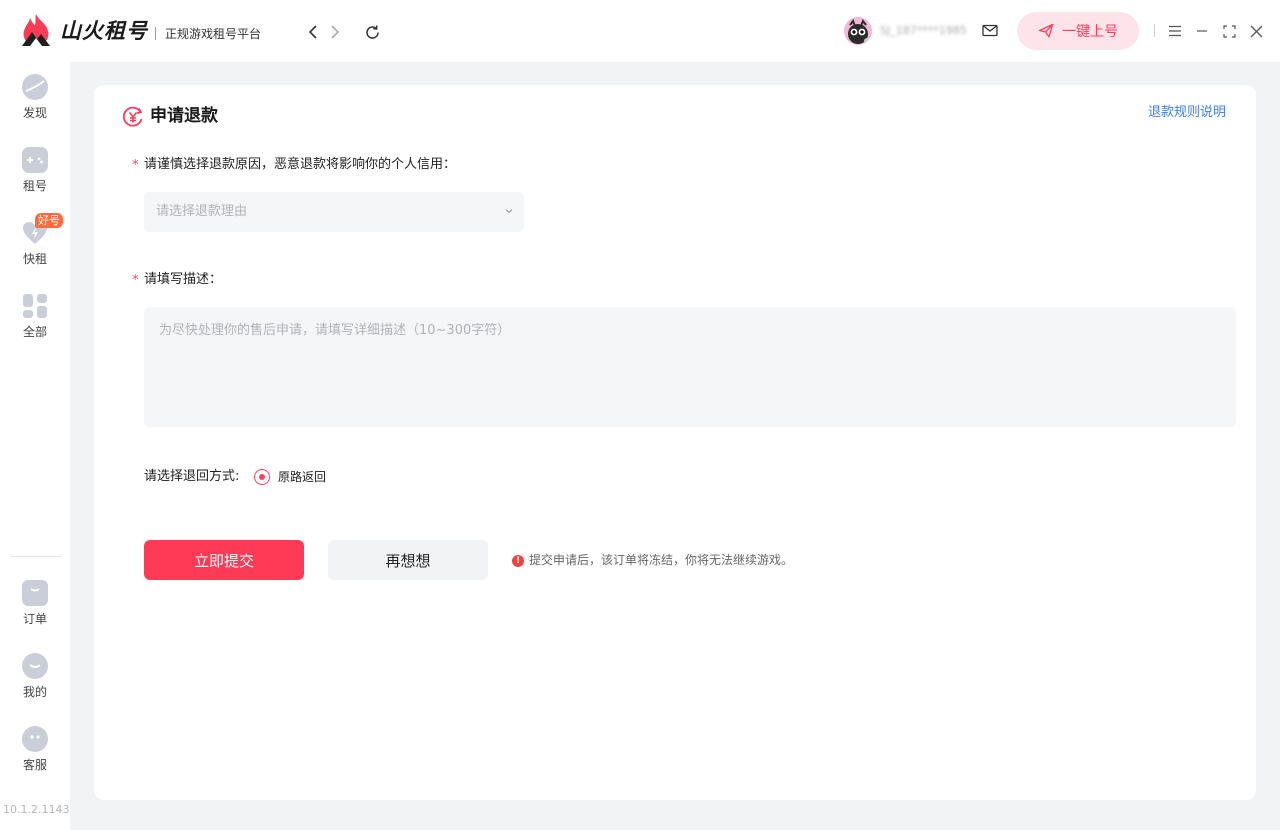 The height and width of the screenshot is (830, 1280). I want to click on title-bar: 山火租号 正规游戏租号平台 SJ_187****1985 一键上号, so click(640, 31).